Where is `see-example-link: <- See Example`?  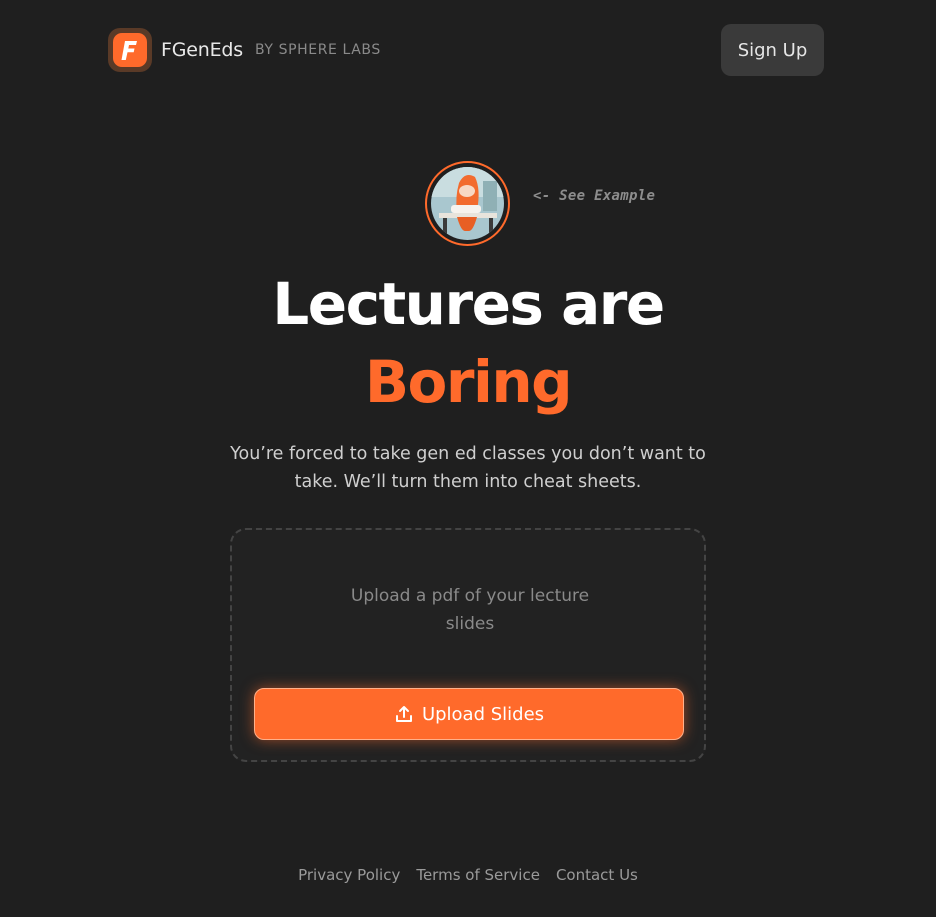 see-example-link: <- See Example is located at coordinates (594, 196).